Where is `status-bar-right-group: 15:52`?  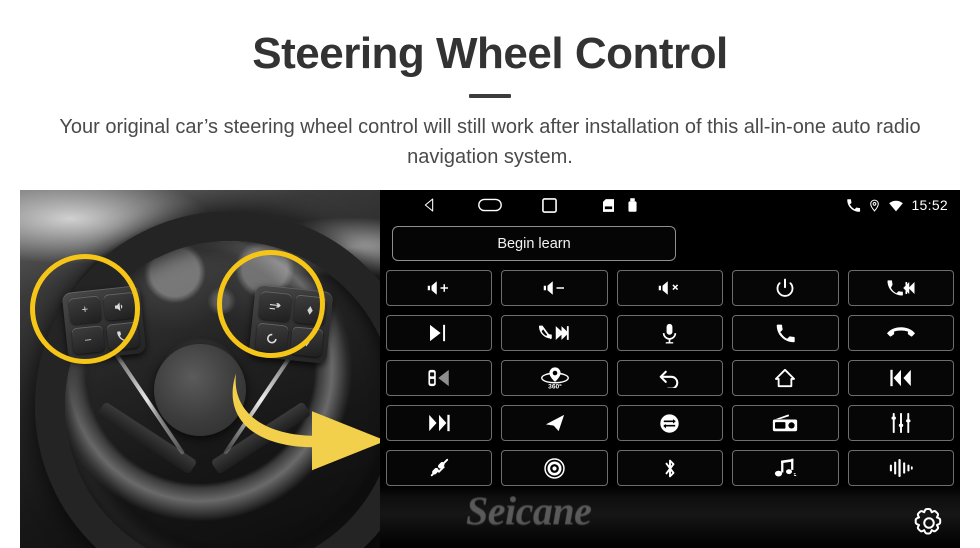 status-bar-right-group: 15:52 is located at coordinates (897, 205).